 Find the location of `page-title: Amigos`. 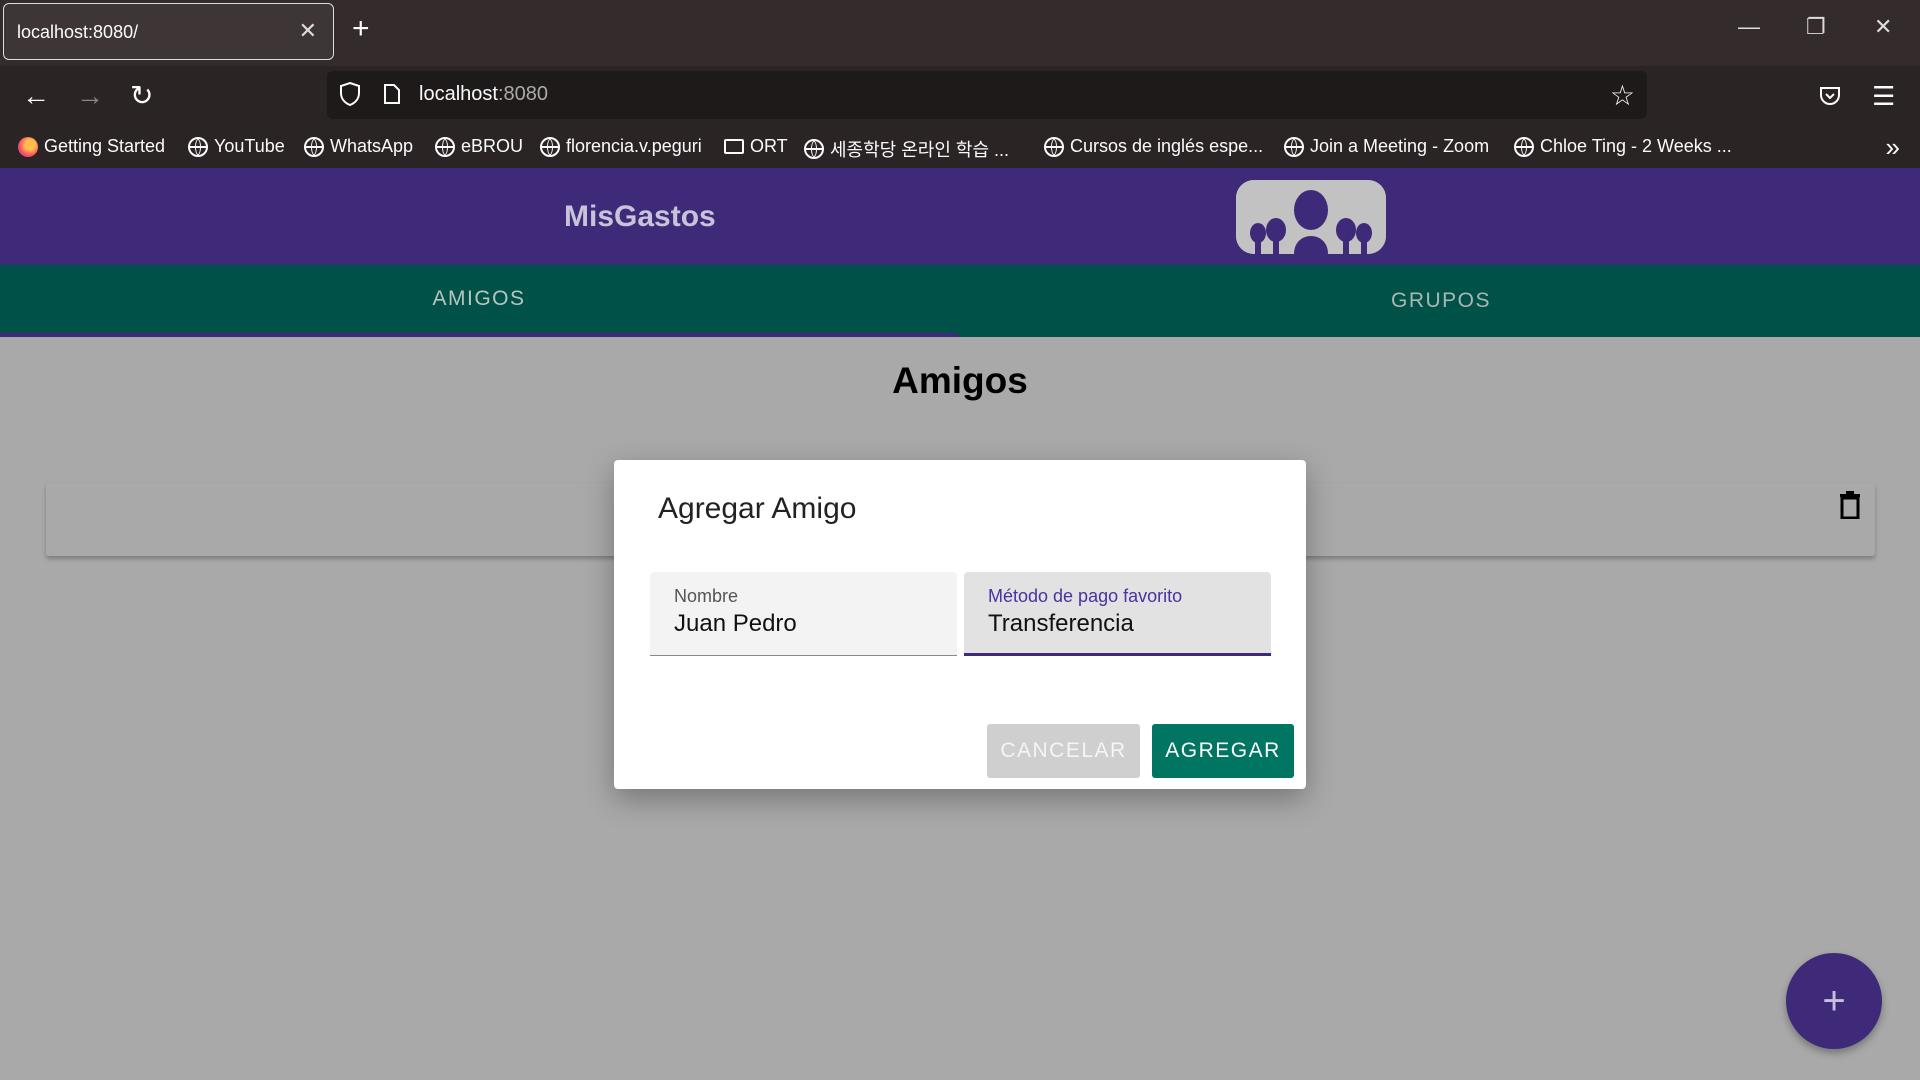

page-title: Amigos is located at coordinates (960, 380).